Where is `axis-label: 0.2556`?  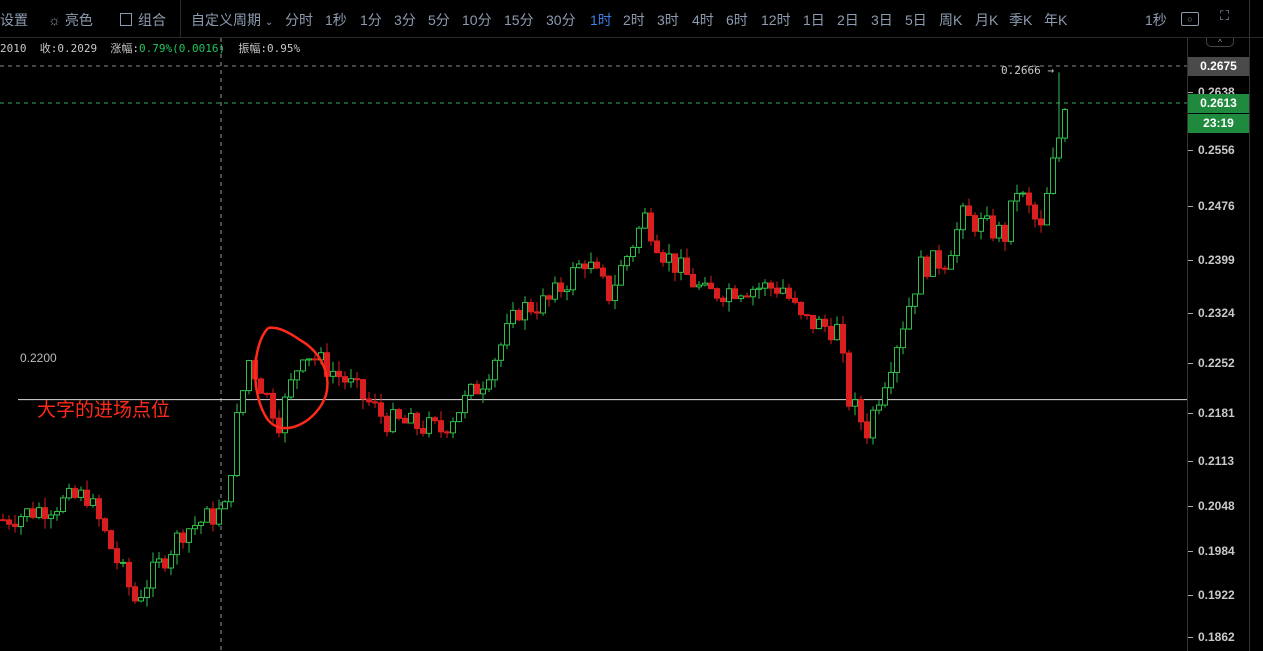
axis-label: 0.2556 is located at coordinates (1216, 149).